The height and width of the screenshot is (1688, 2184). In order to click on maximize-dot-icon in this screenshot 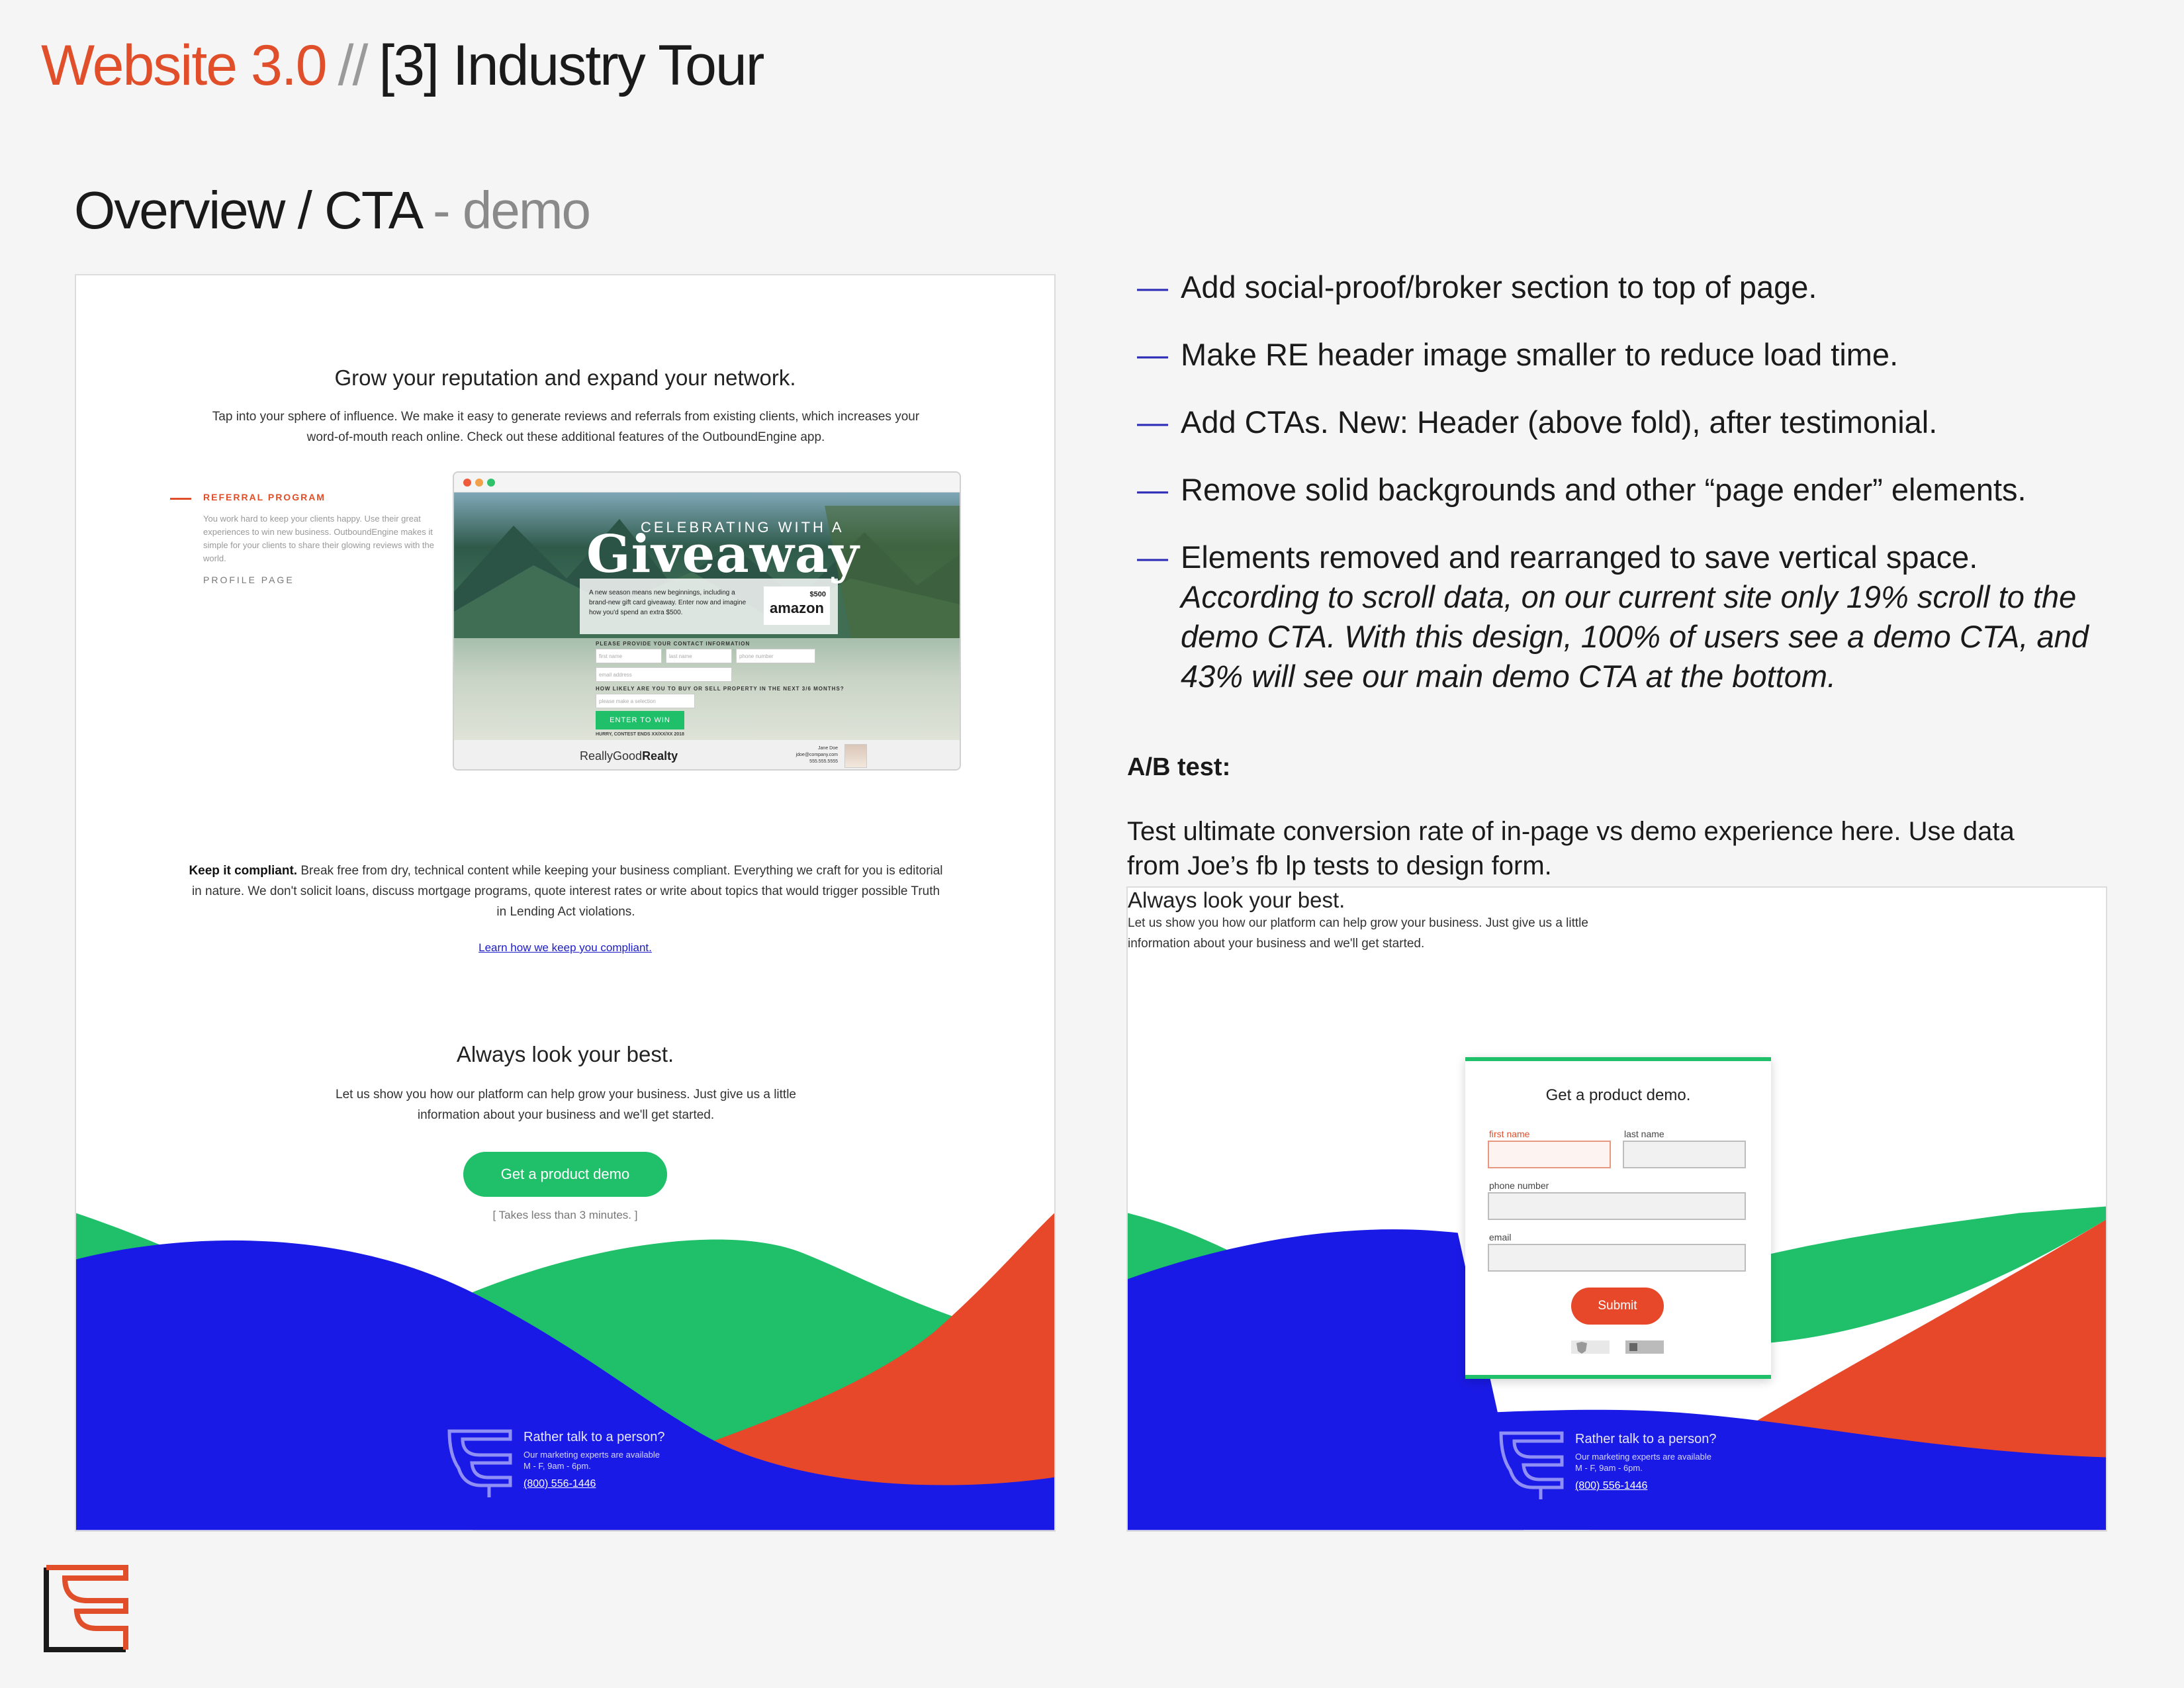, I will do `click(491, 483)`.